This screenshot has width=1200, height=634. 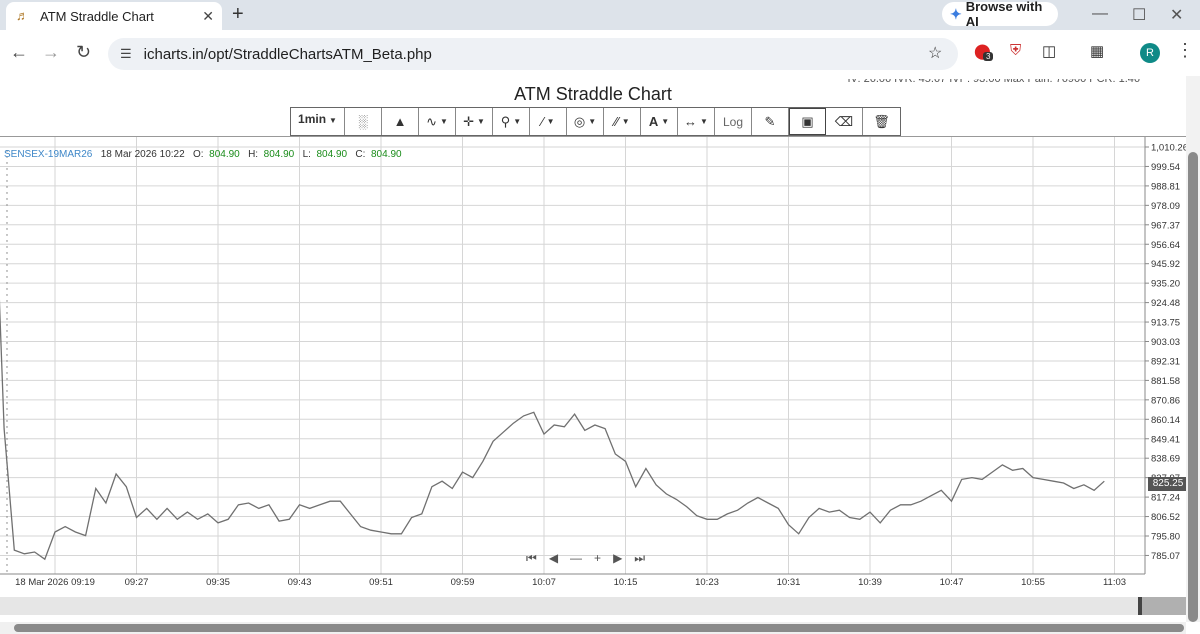 What do you see at coordinates (279, 154) in the screenshot?
I see `high-value: 804.90` at bounding box center [279, 154].